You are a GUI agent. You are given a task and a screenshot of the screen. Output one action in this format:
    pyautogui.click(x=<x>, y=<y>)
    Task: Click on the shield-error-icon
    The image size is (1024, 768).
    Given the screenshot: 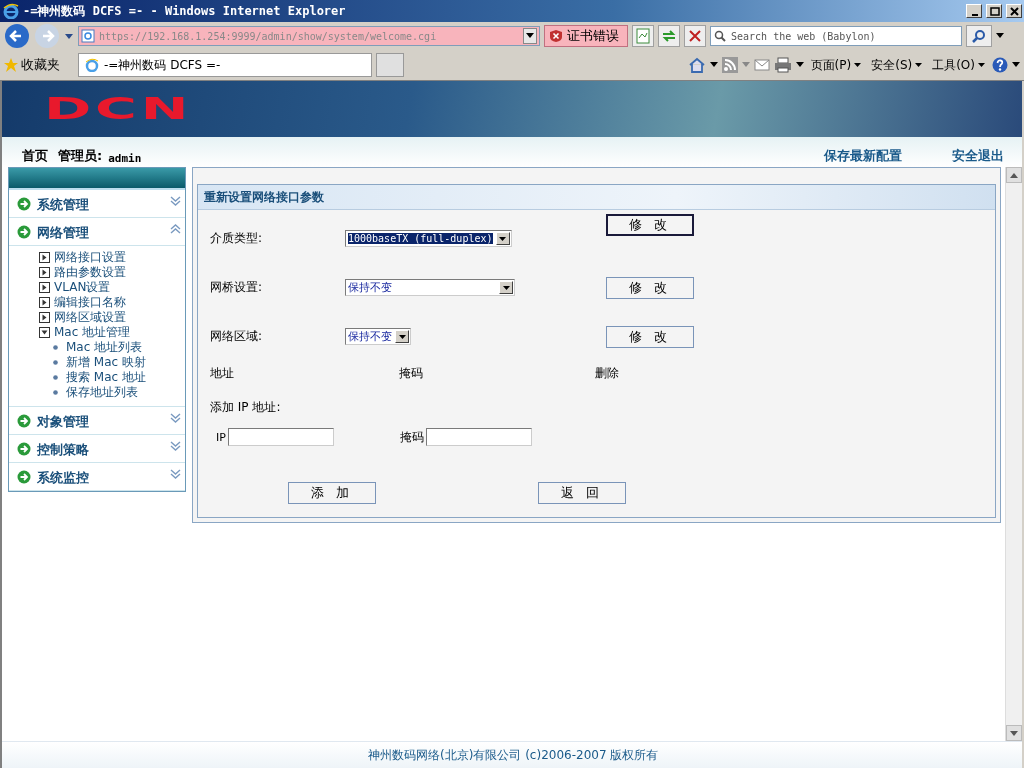 What is the action you would take?
    pyautogui.click(x=556, y=36)
    